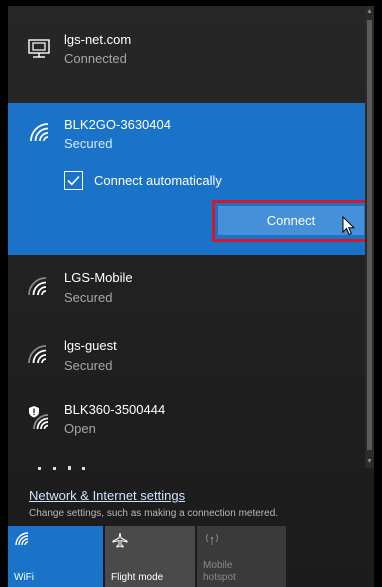 This screenshot has width=382, height=587. I want to click on network-name: BLK360-3500444, so click(115, 409).